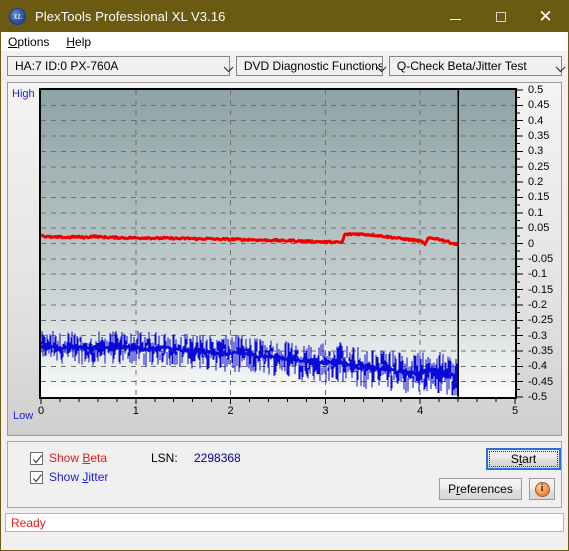  What do you see at coordinates (541, 320) in the screenshot?
I see `y-tick-label: -0.25` at bounding box center [541, 320].